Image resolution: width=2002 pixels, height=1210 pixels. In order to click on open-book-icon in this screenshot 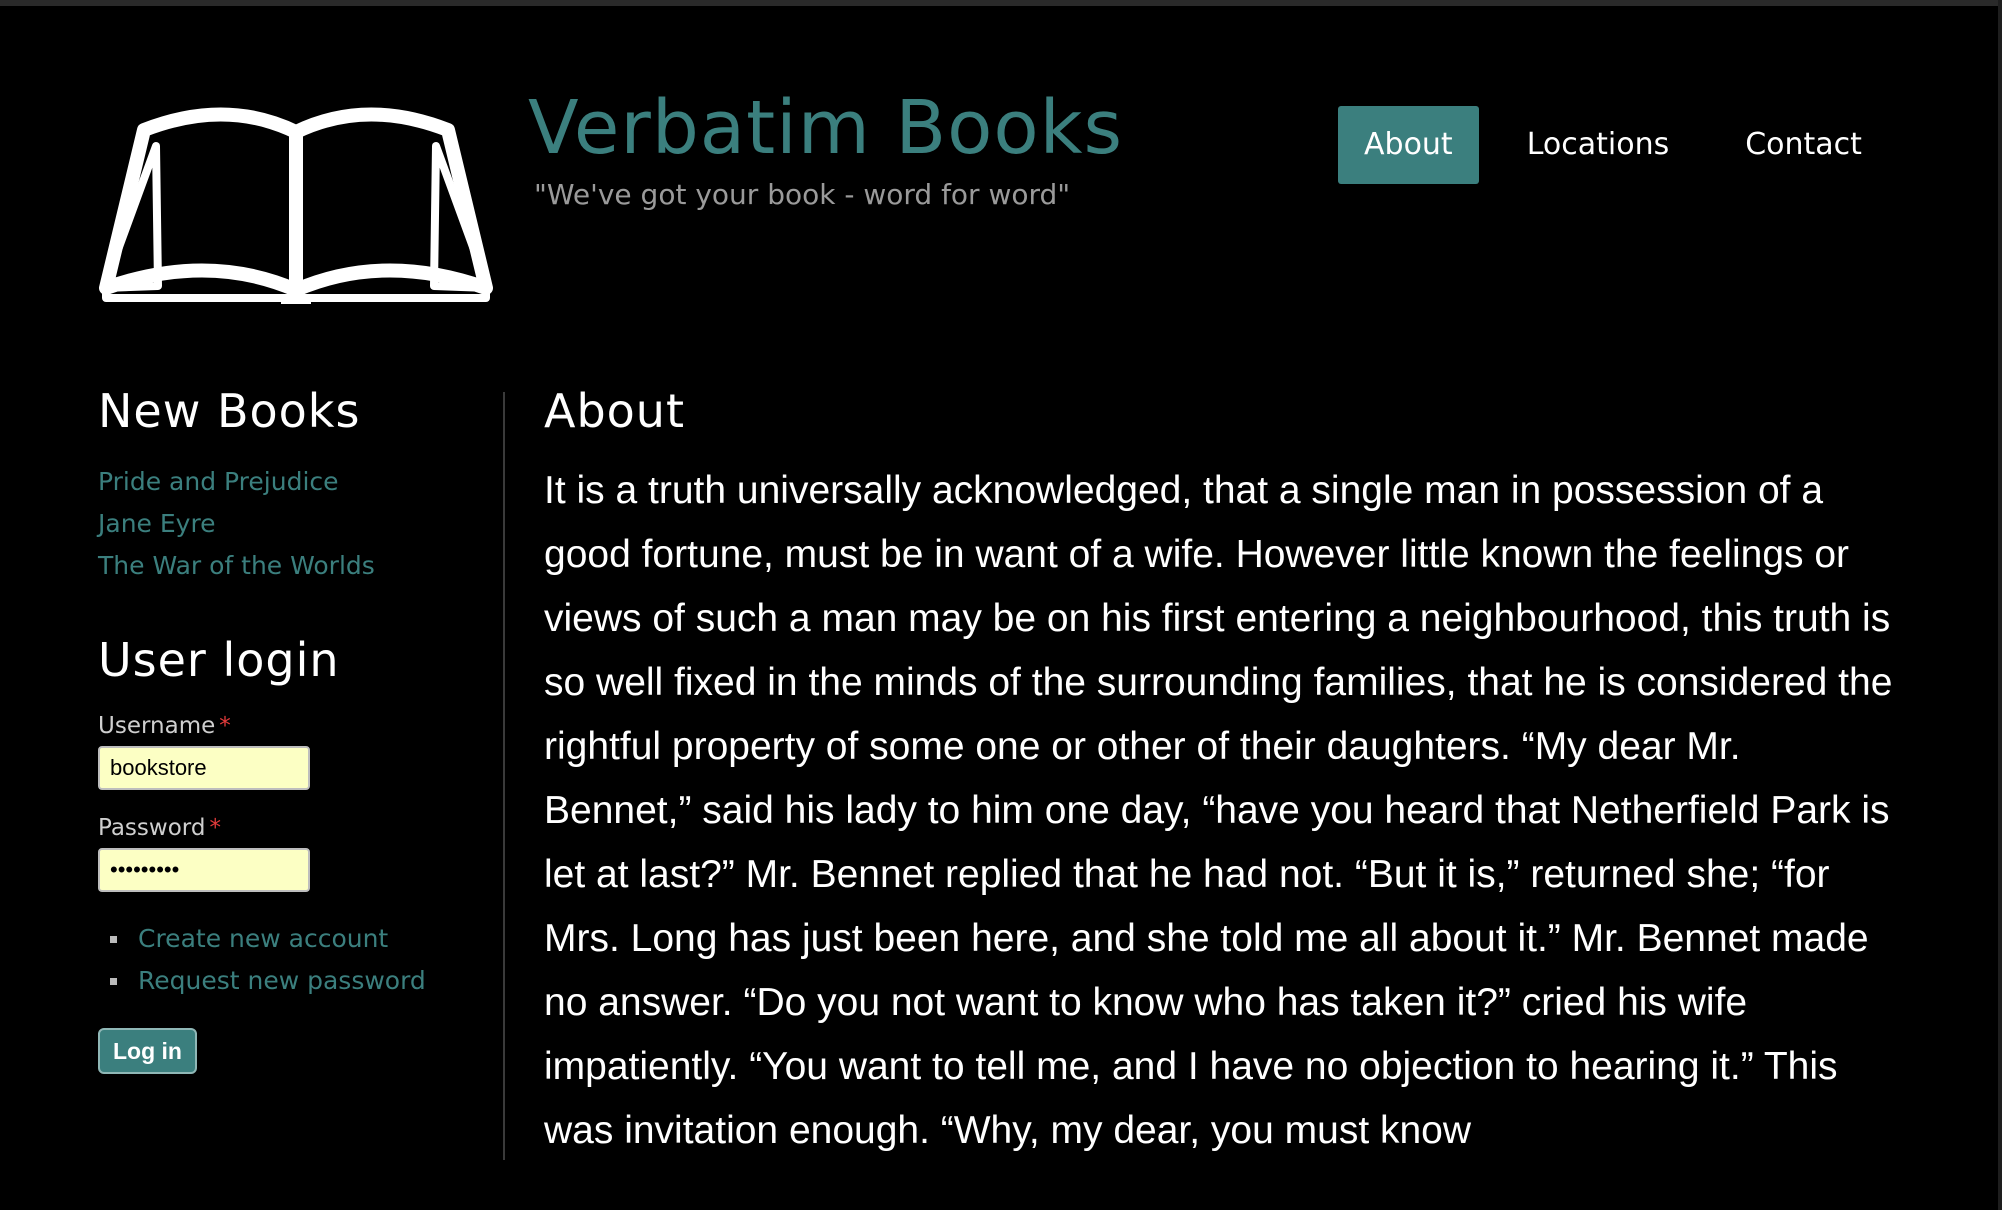, I will do `click(296, 207)`.